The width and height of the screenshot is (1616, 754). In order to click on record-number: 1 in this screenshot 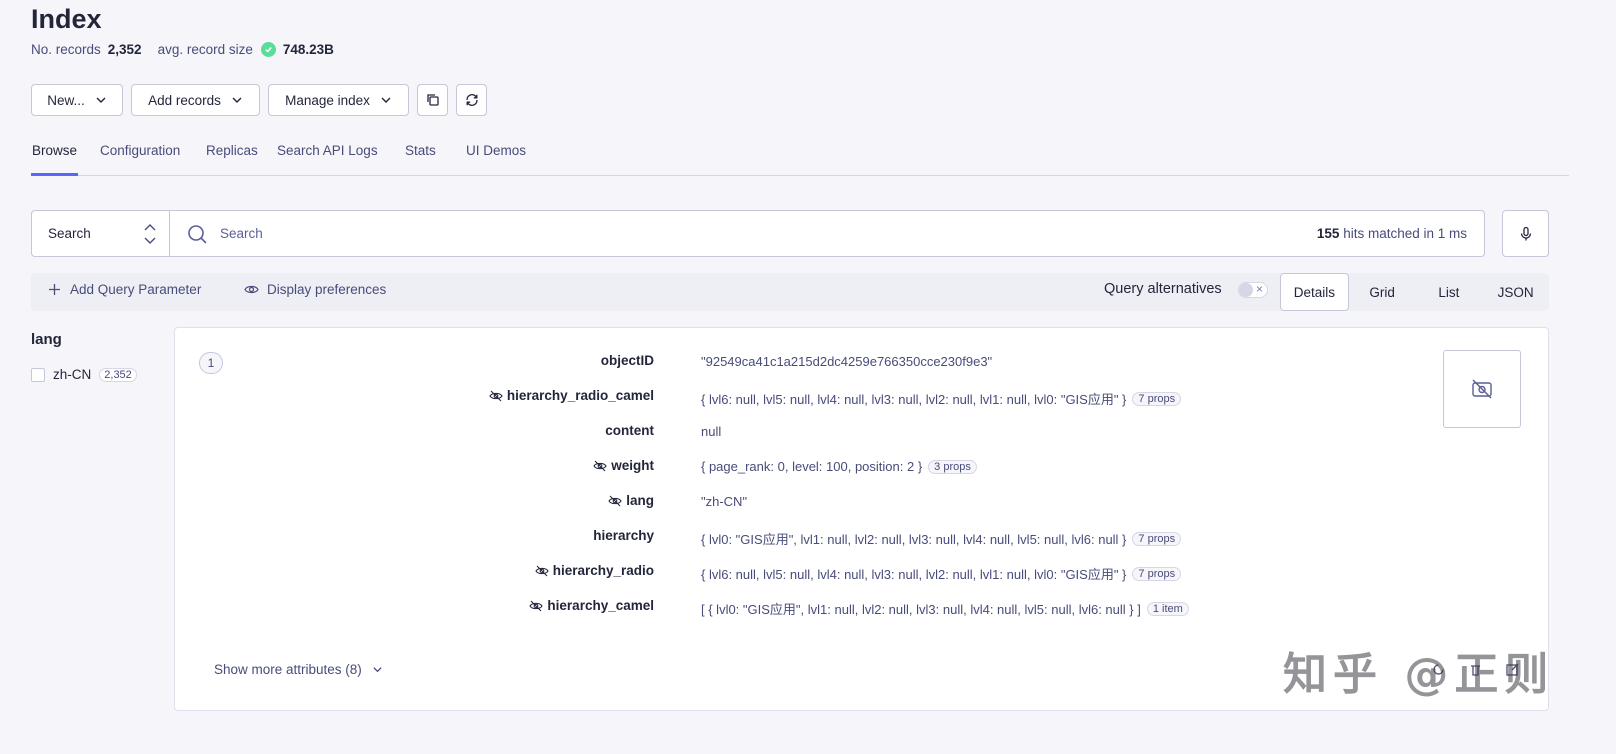, I will do `click(211, 363)`.